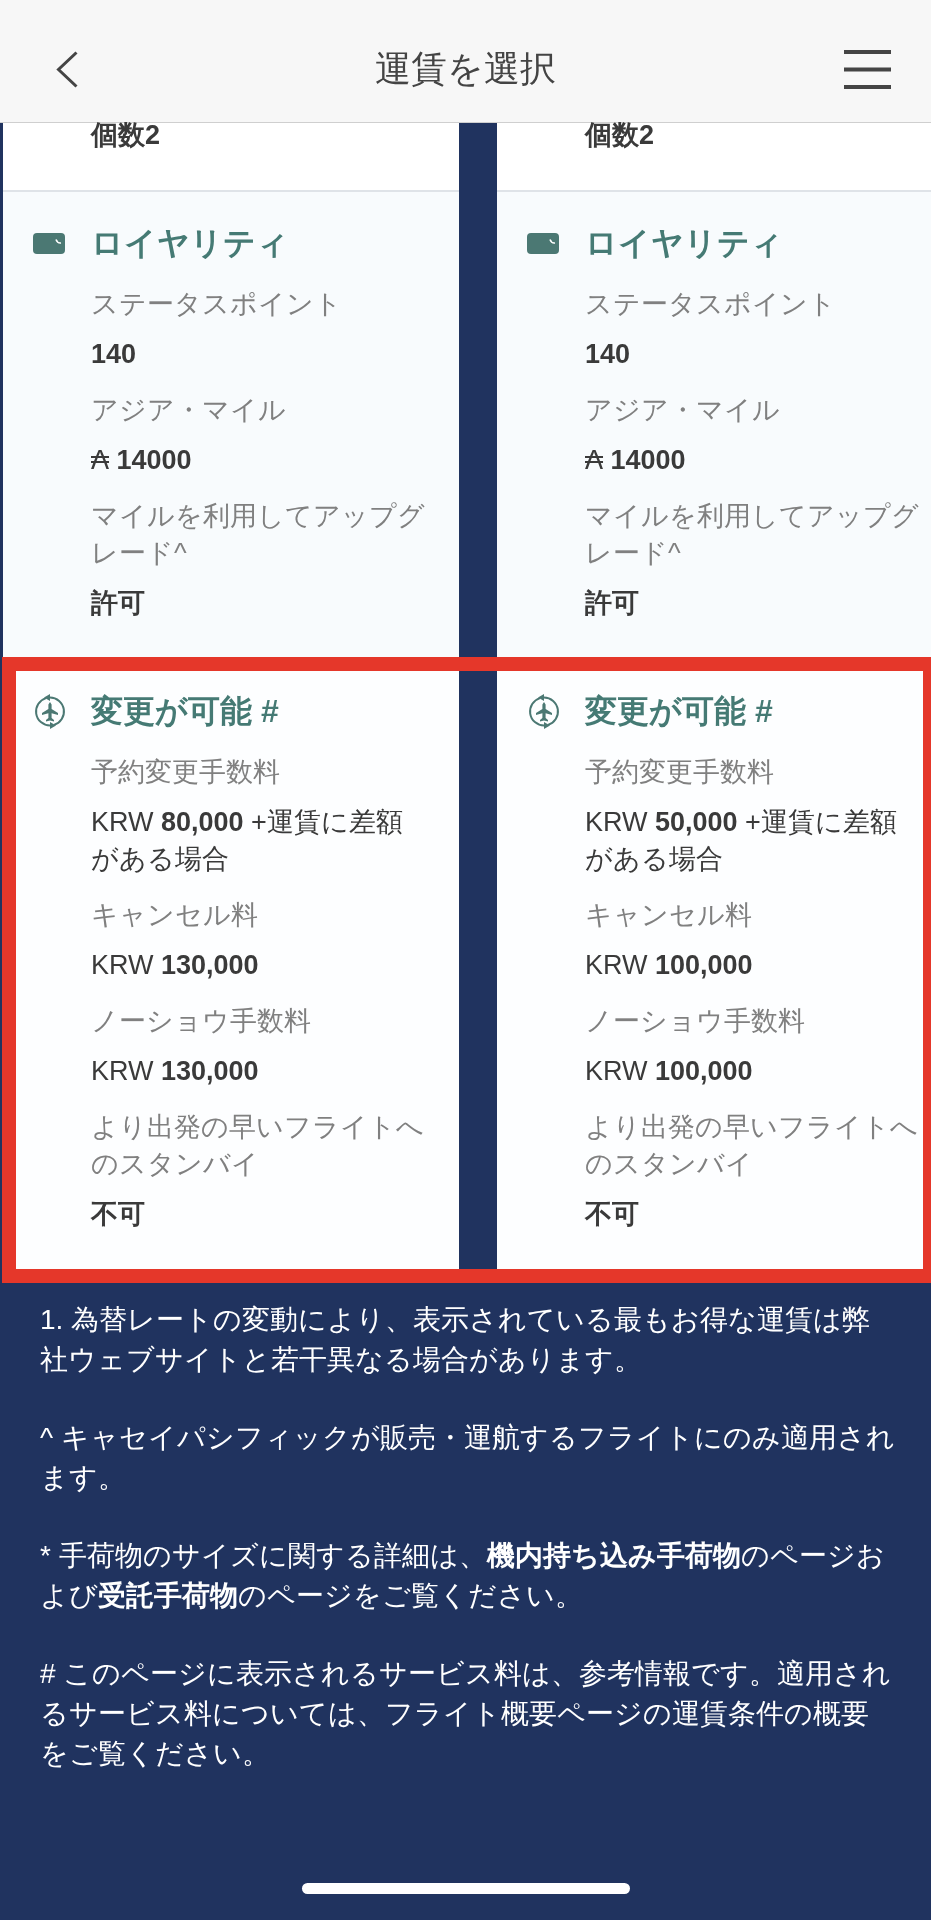 This screenshot has height=1920, width=931. Describe the element at coordinates (67, 69) in the screenshot. I see `back-icon` at that location.